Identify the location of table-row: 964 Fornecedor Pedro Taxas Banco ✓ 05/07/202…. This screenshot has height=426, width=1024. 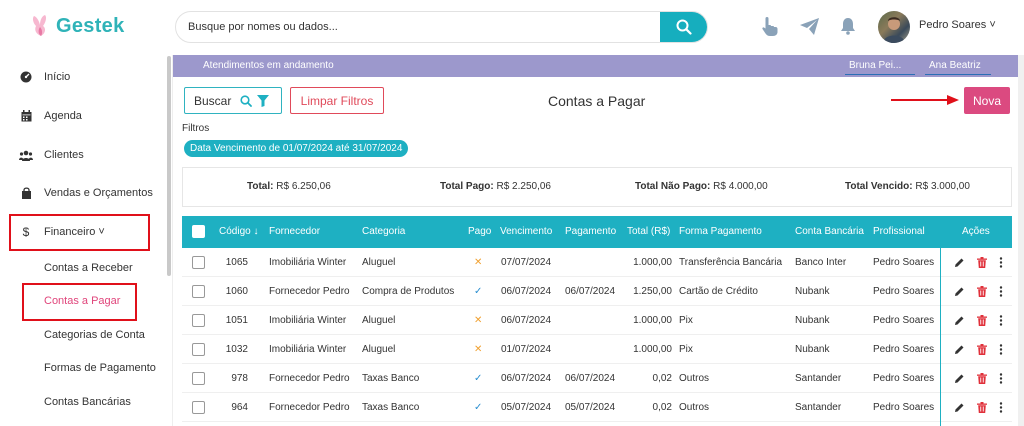
(597, 407).